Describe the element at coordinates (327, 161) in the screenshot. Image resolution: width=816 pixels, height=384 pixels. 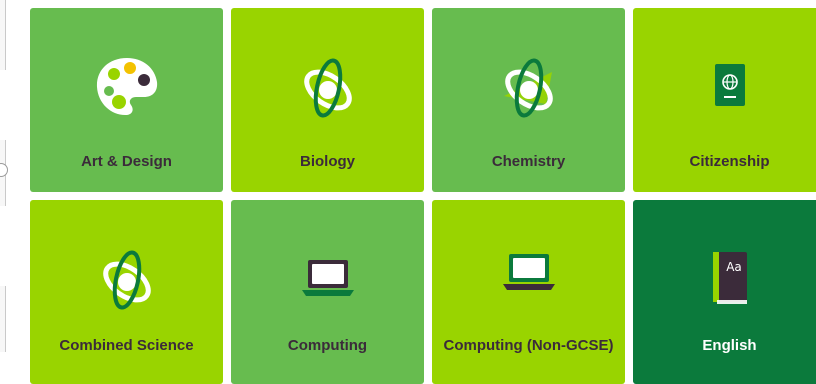
I see `subject-label: Biology` at that location.